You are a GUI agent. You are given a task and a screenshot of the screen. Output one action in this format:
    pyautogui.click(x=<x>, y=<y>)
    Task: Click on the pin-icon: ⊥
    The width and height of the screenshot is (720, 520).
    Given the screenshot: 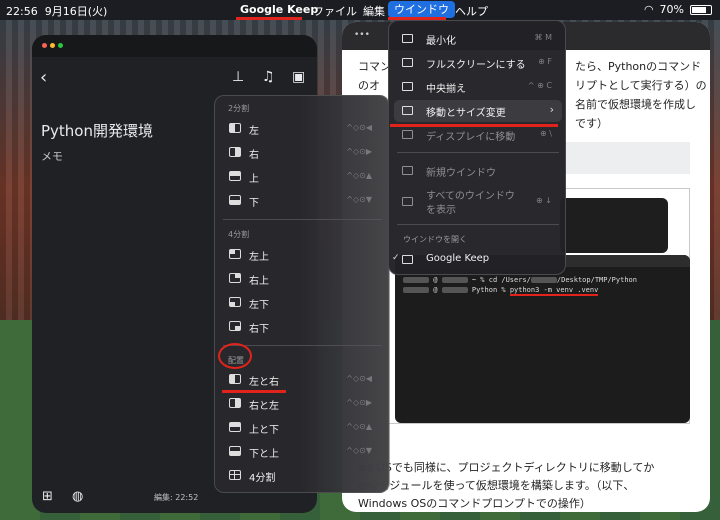 What is the action you would take?
    pyautogui.click(x=238, y=77)
    